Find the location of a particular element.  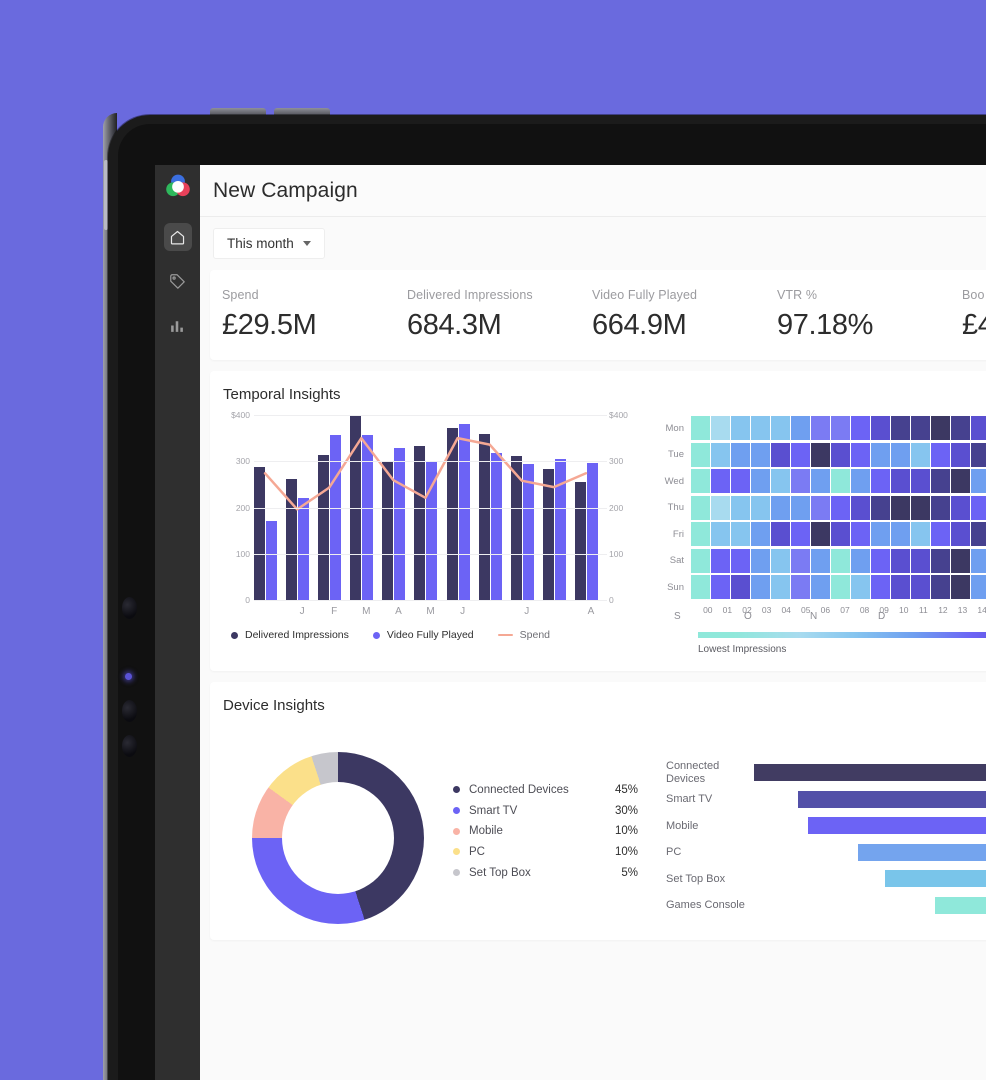

app-logo is located at coordinates (178, 186).